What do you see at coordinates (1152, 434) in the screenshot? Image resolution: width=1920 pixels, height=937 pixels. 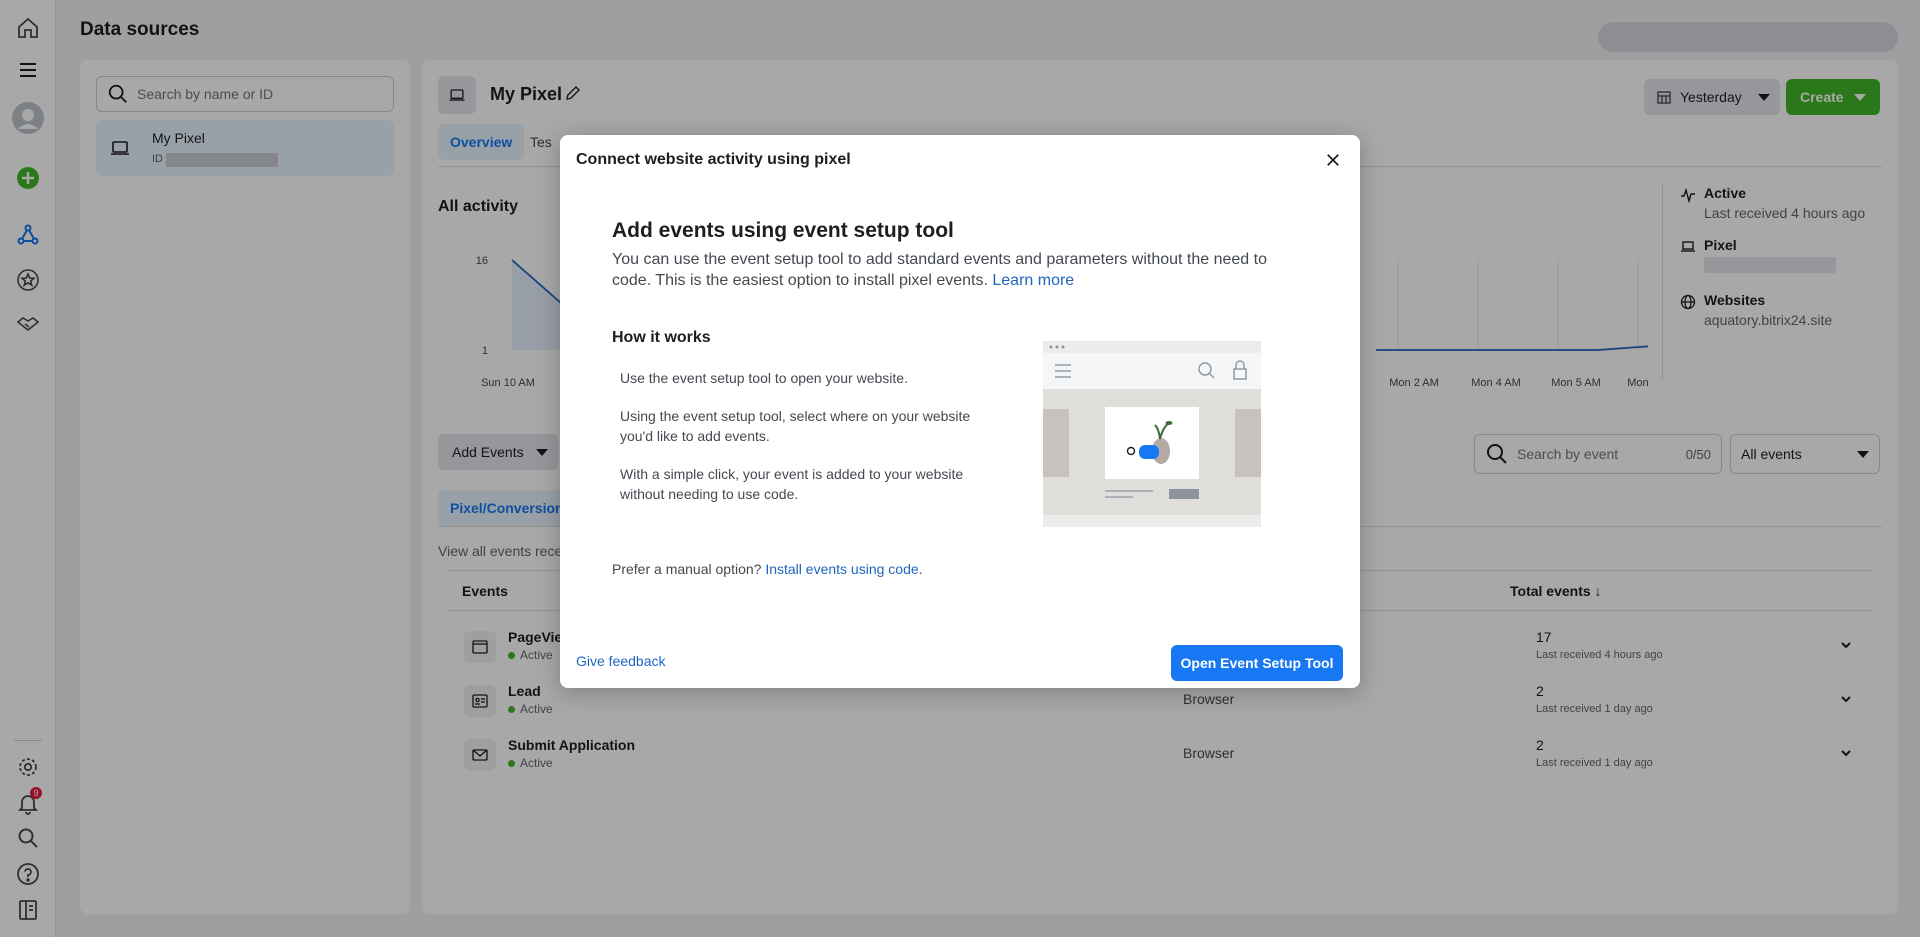 I see `event-setup-illustration` at bounding box center [1152, 434].